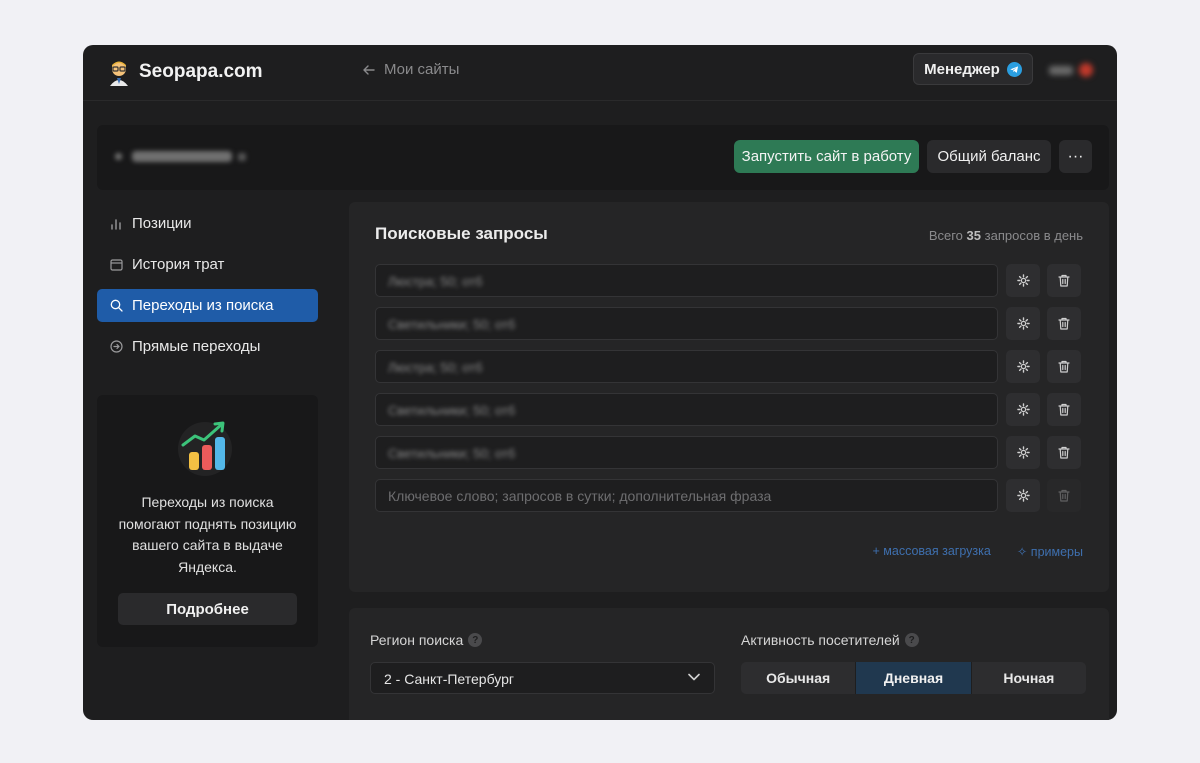 This screenshot has height=763, width=1200. I want to click on sidebar-item-positions: Позиции, so click(207, 223).